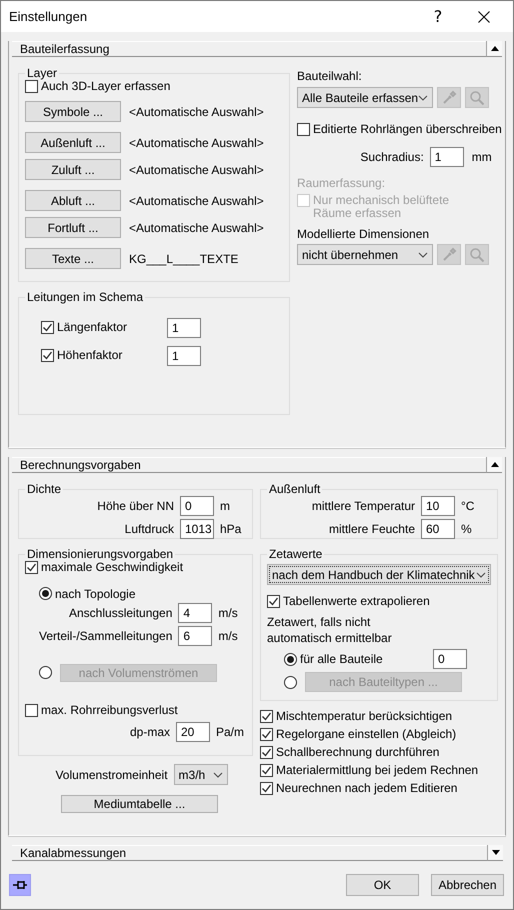  What do you see at coordinates (350, 752) in the screenshot?
I see `checkbox: Schallberechnung durchführen` at bounding box center [350, 752].